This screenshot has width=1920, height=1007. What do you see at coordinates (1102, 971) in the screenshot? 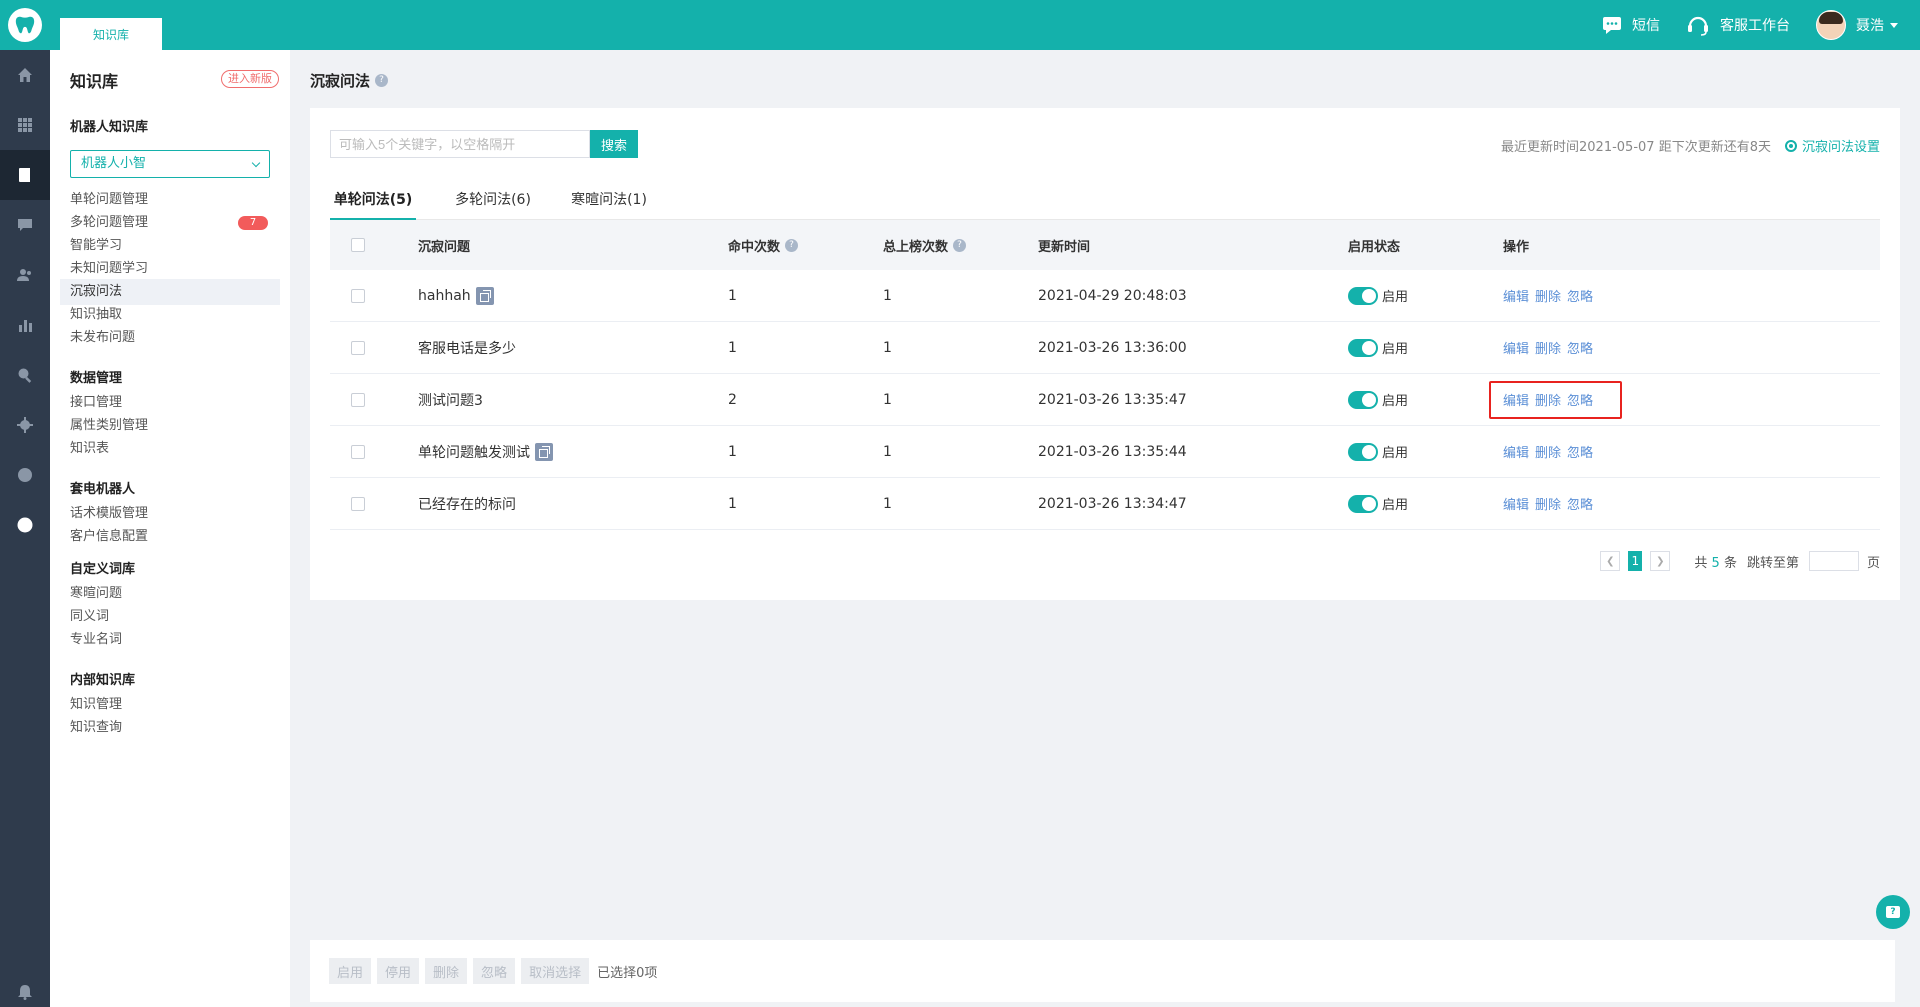
I see `bulk-action-bar: 启用 停用 删除 忽略 取消选择 已选择0项` at bounding box center [1102, 971].